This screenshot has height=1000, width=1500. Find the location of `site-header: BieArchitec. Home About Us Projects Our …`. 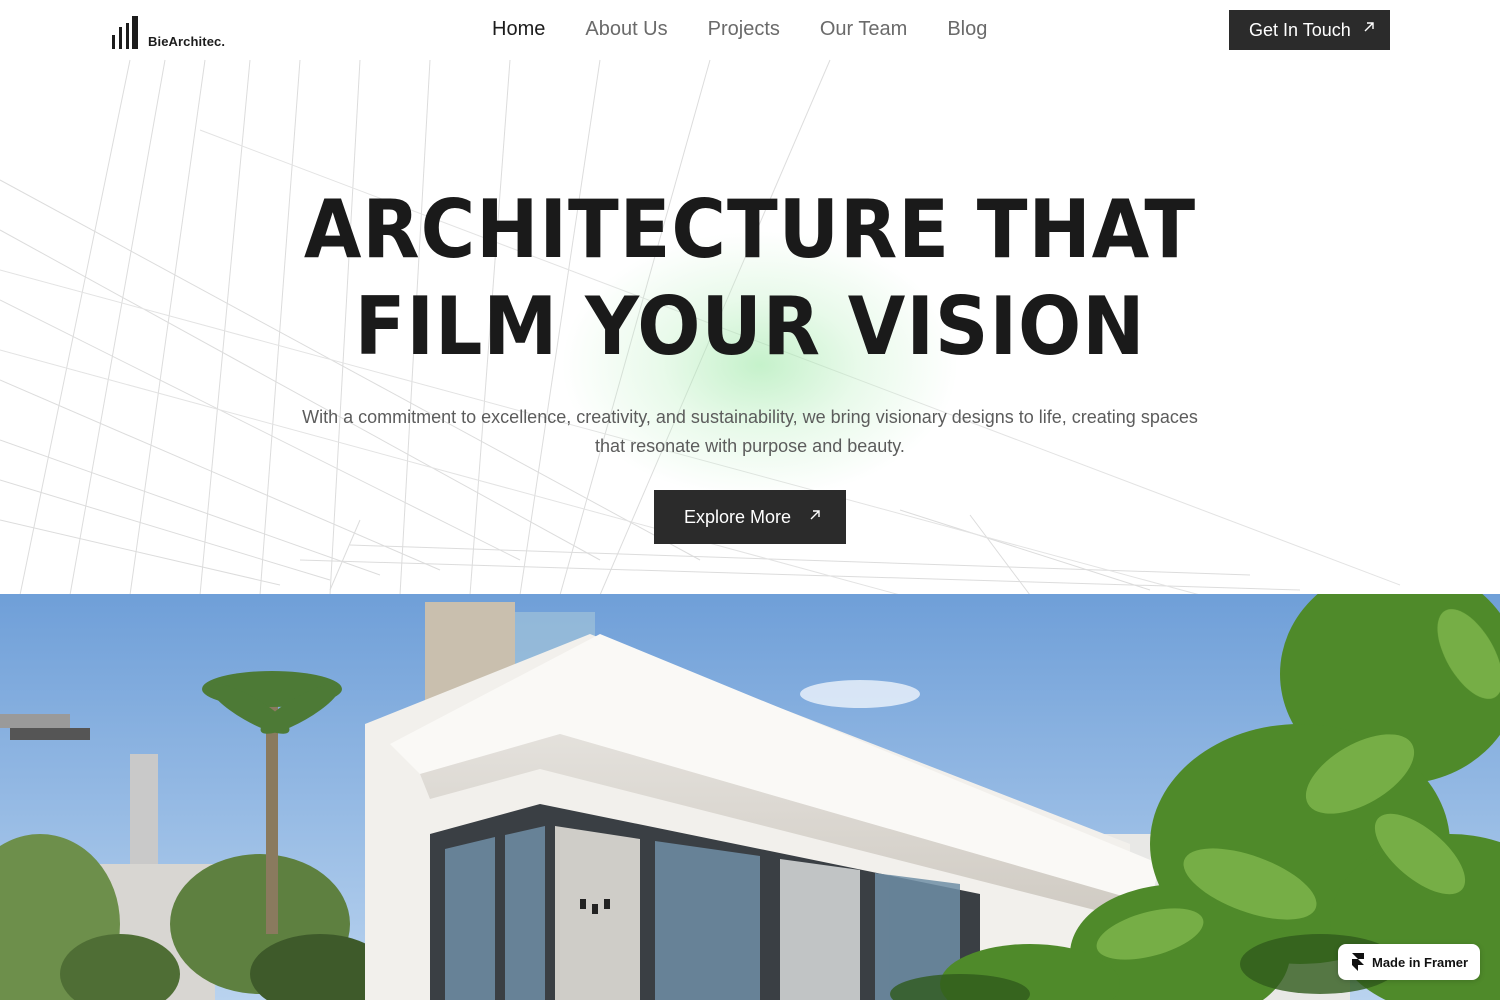

site-header: BieArchitec. Home About Us Projects Our … is located at coordinates (750, 31).